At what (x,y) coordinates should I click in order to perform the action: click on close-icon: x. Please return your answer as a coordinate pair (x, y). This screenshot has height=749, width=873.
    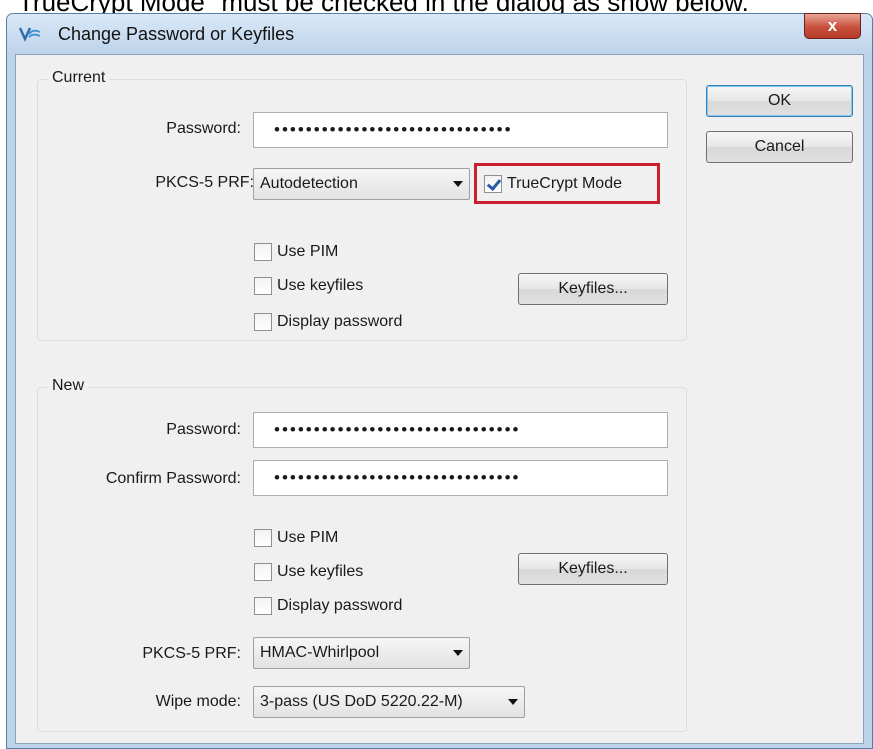
    Looking at the image, I should click on (832, 25).